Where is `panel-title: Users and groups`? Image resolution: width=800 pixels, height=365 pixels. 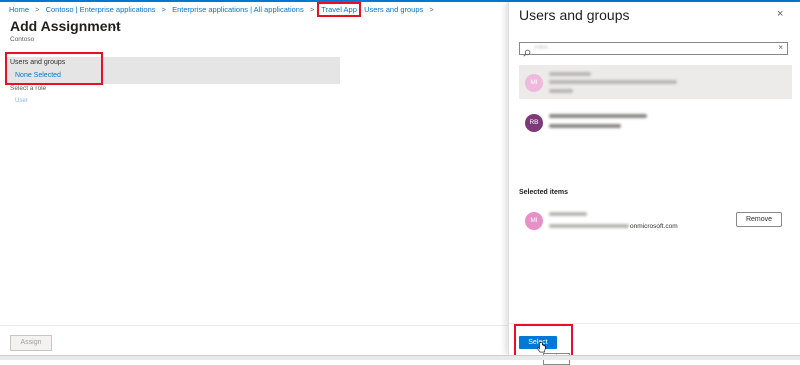
panel-title: Users and groups is located at coordinates (574, 15).